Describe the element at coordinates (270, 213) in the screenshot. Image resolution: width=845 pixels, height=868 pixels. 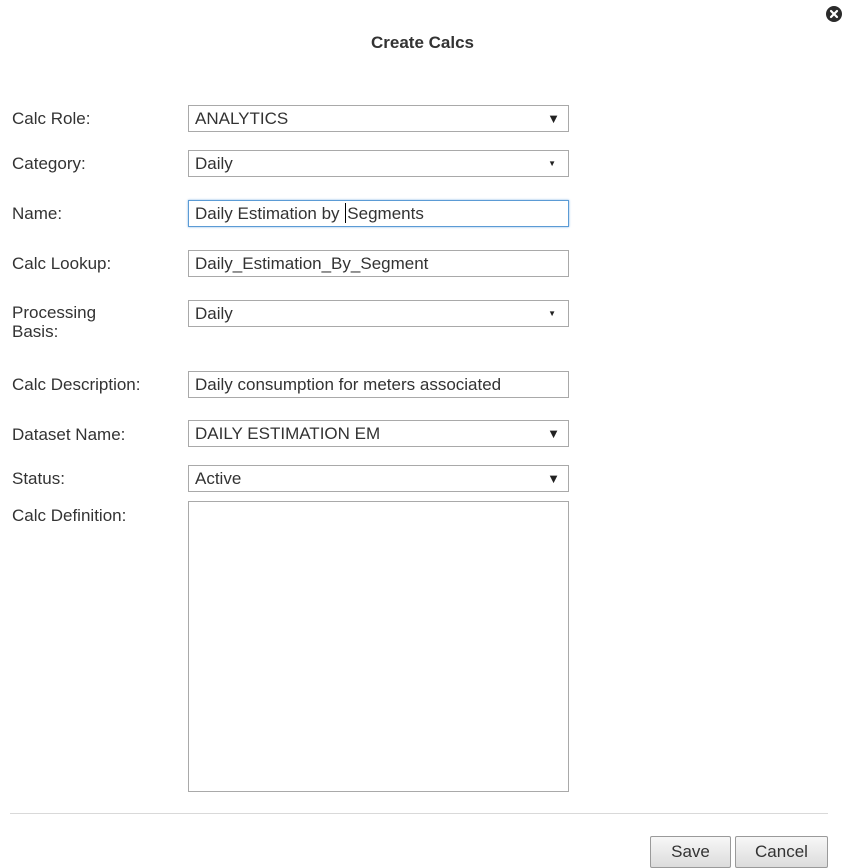
I see `name-value-start: Daily Estimation by` at that location.